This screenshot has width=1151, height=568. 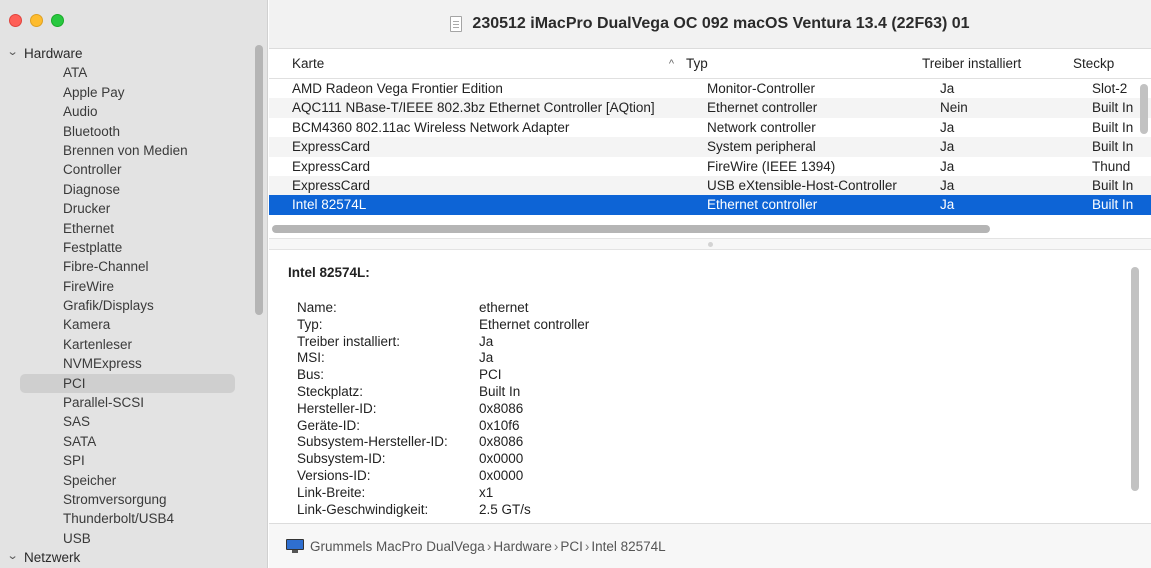 What do you see at coordinates (125, 111) in the screenshot?
I see `sidebar-item-audio: Audio` at bounding box center [125, 111].